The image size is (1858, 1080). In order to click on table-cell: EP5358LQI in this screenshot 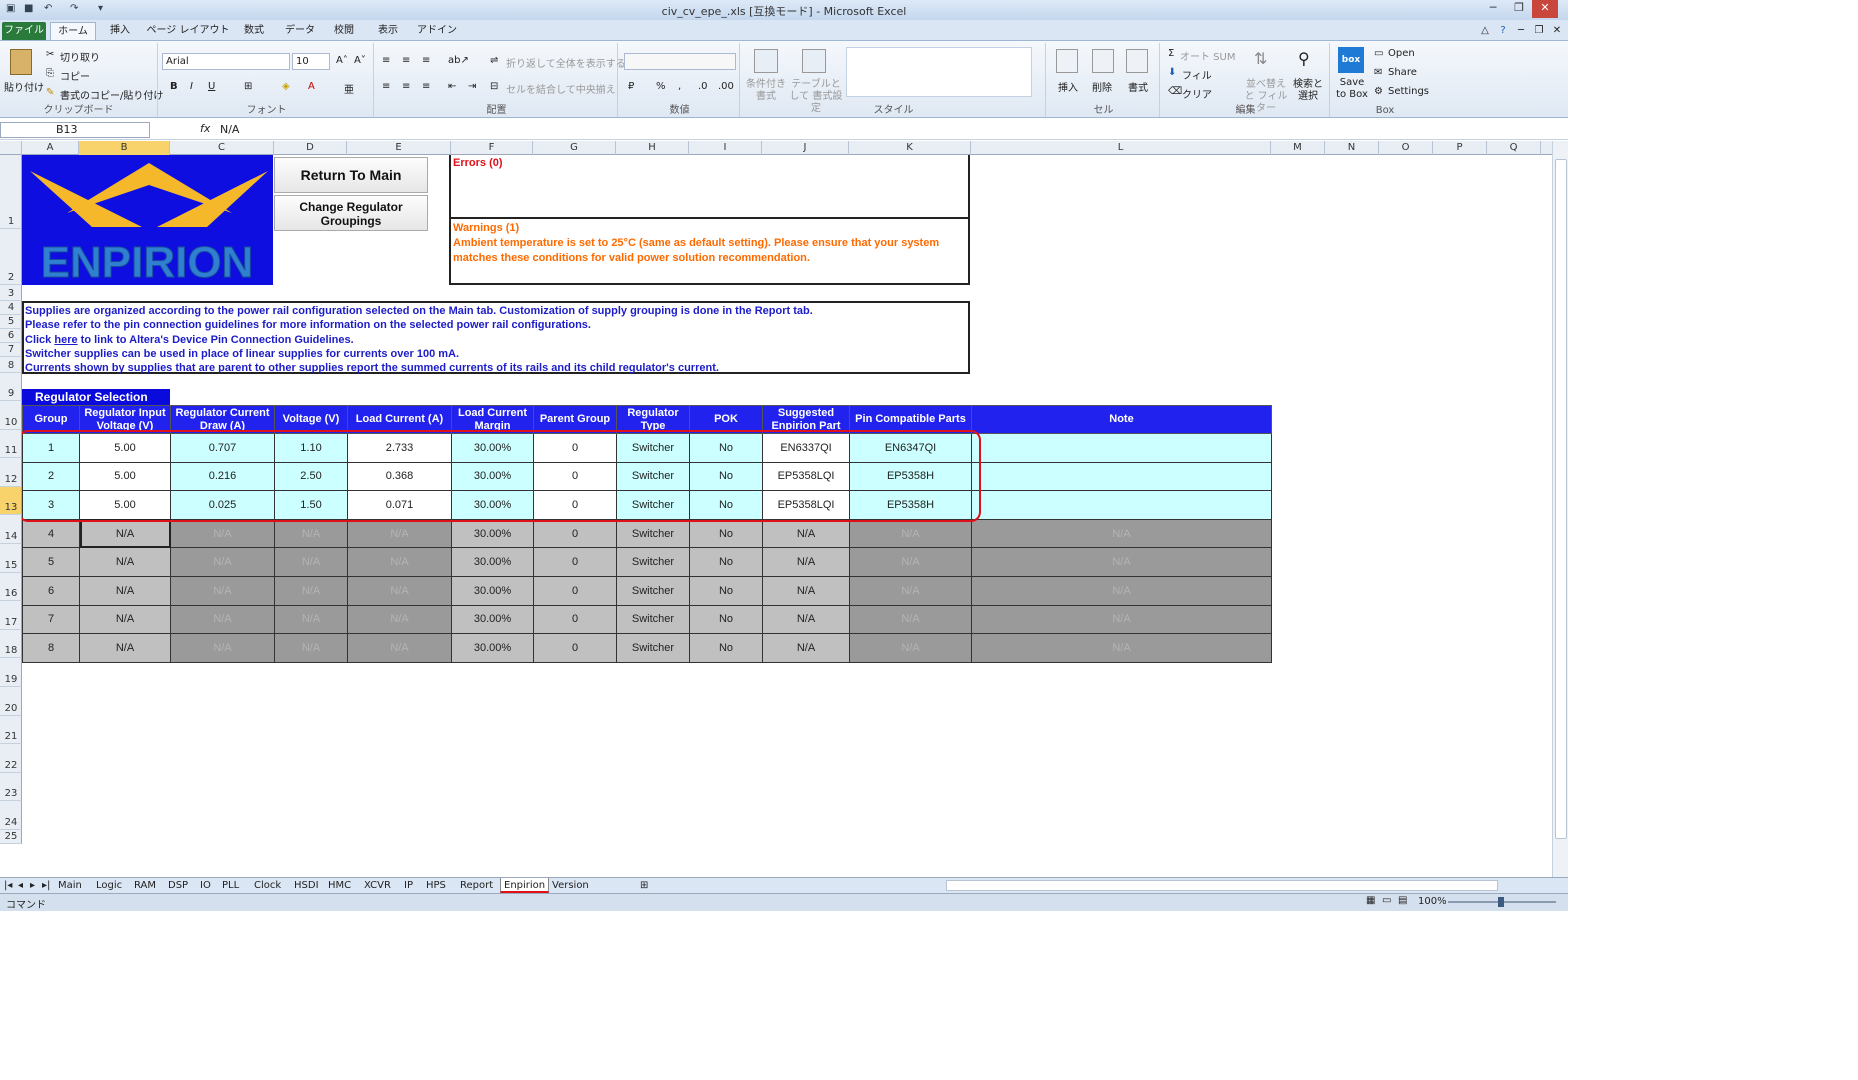, I will do `click(806, 505)`.